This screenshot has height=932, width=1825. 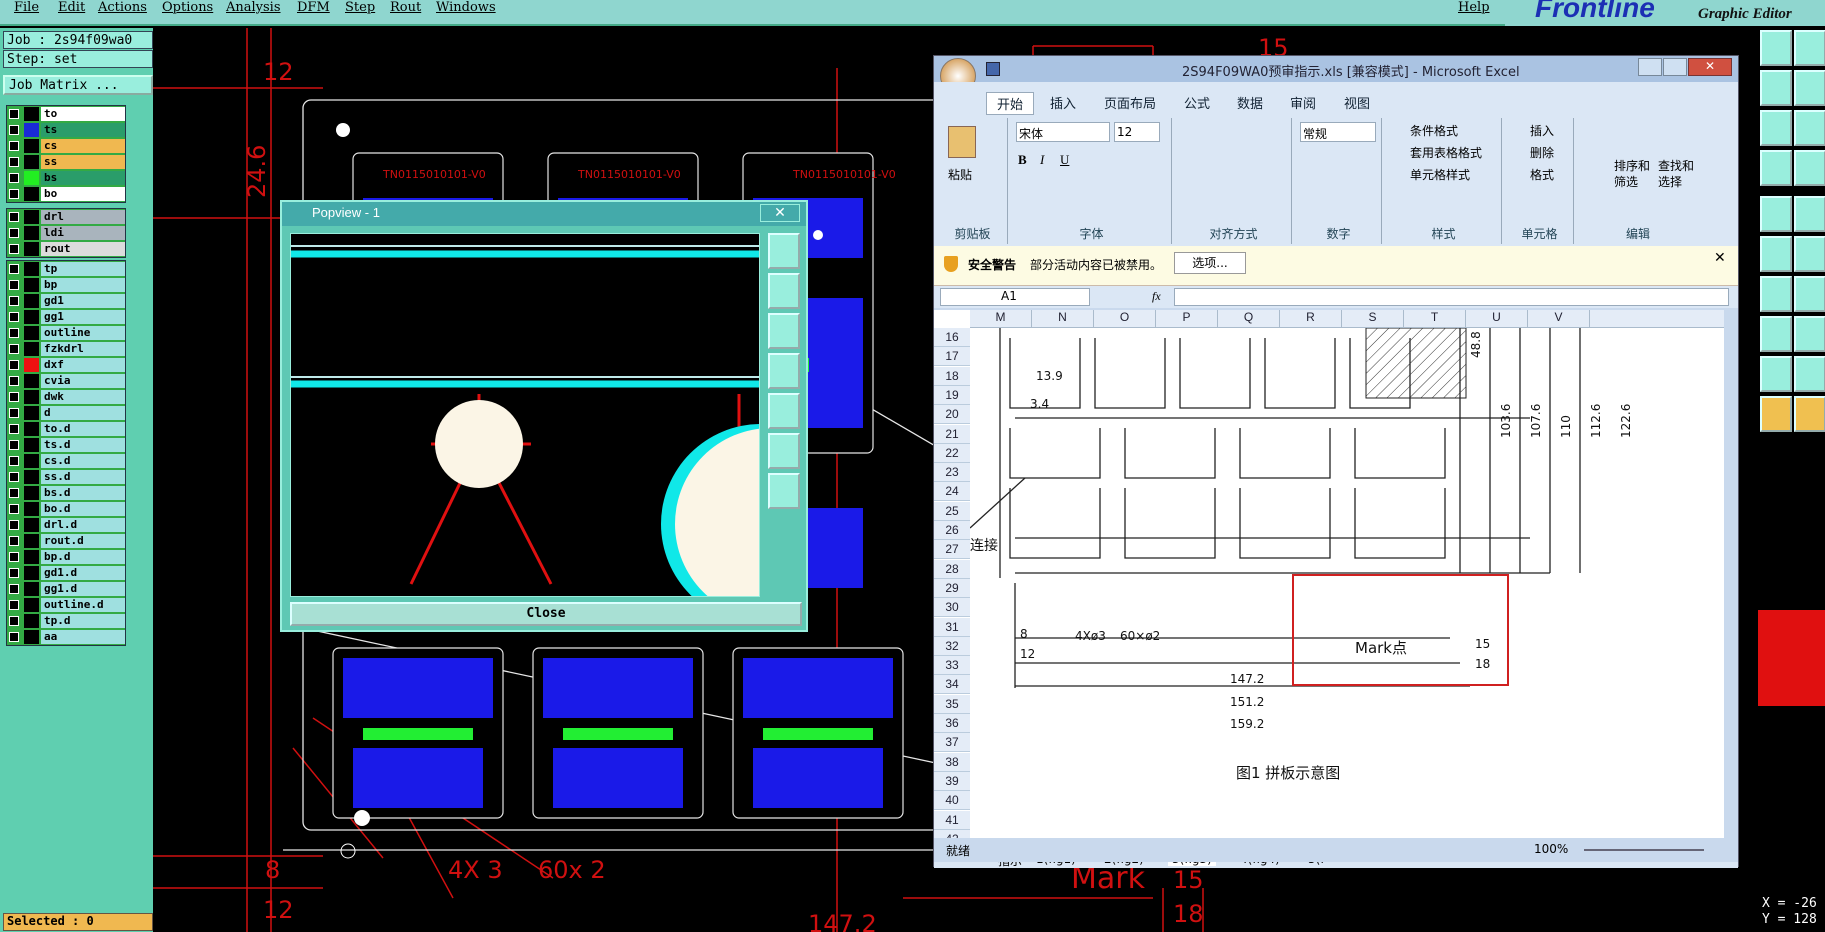 What do you see at coordinates (1474, 7) in the screenshot?
I see `menu-help: Help` at bounding box center [1474, 7].